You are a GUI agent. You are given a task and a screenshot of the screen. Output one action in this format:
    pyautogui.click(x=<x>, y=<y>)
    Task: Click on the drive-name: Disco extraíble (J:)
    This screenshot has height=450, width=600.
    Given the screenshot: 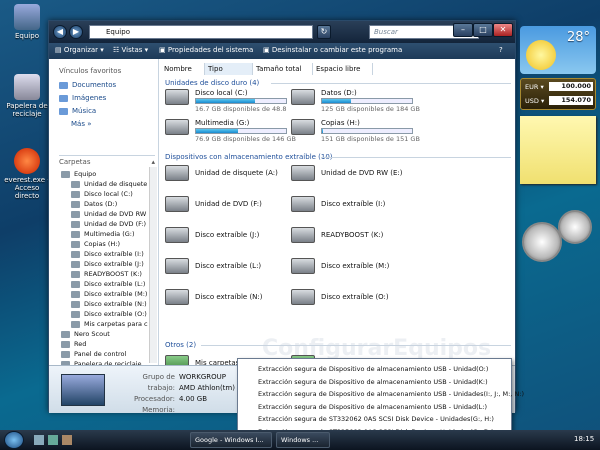 What is the action you would take?
    pyautogui.click(x=227, y=235)
    